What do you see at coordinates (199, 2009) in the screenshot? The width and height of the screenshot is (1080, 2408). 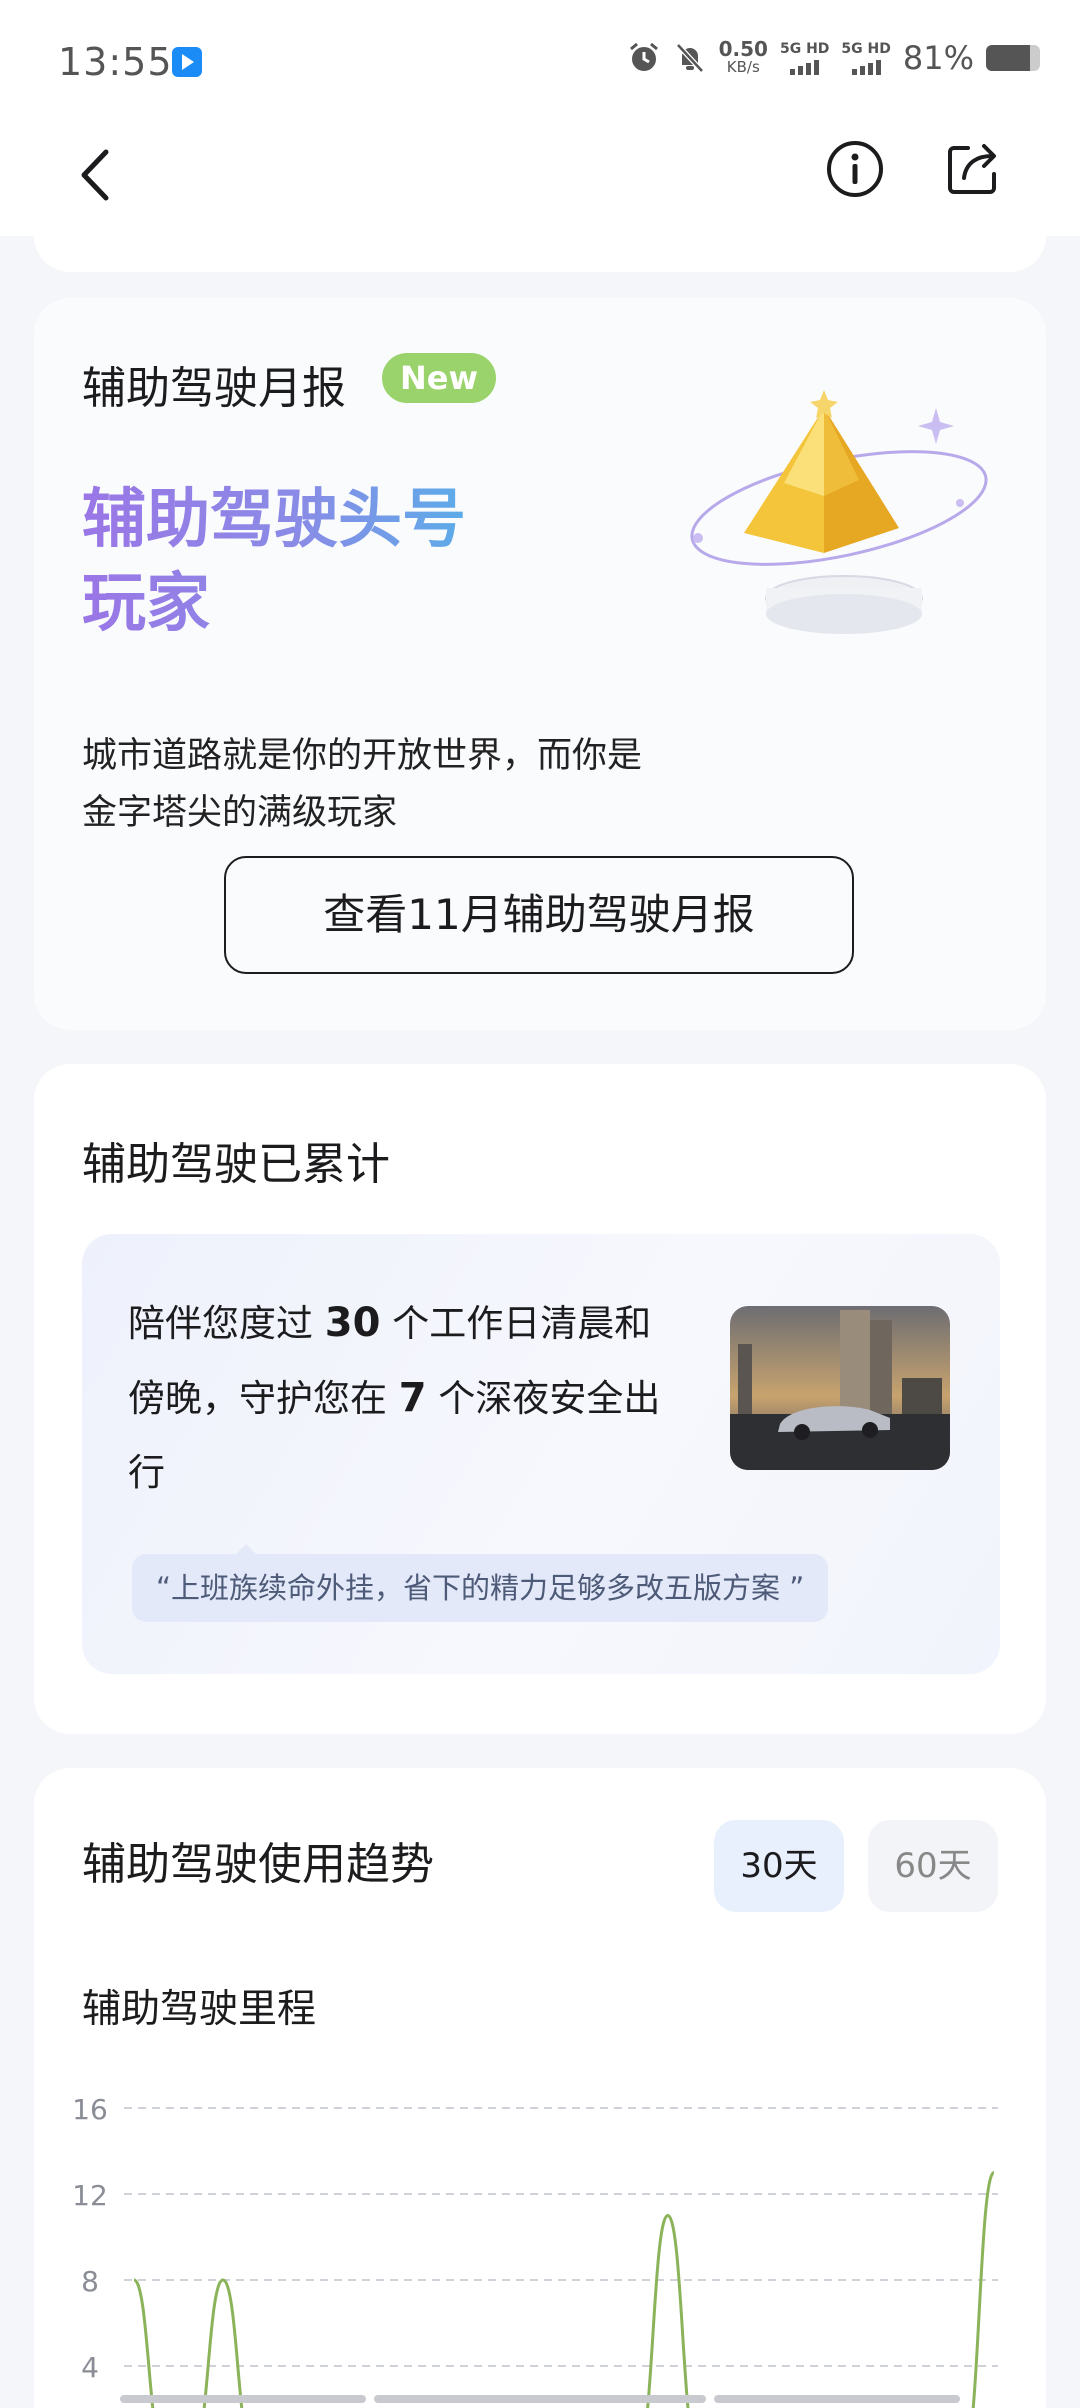 I see `chart-title: 辅助驾驶里程` at bounding box center [199, 2009].